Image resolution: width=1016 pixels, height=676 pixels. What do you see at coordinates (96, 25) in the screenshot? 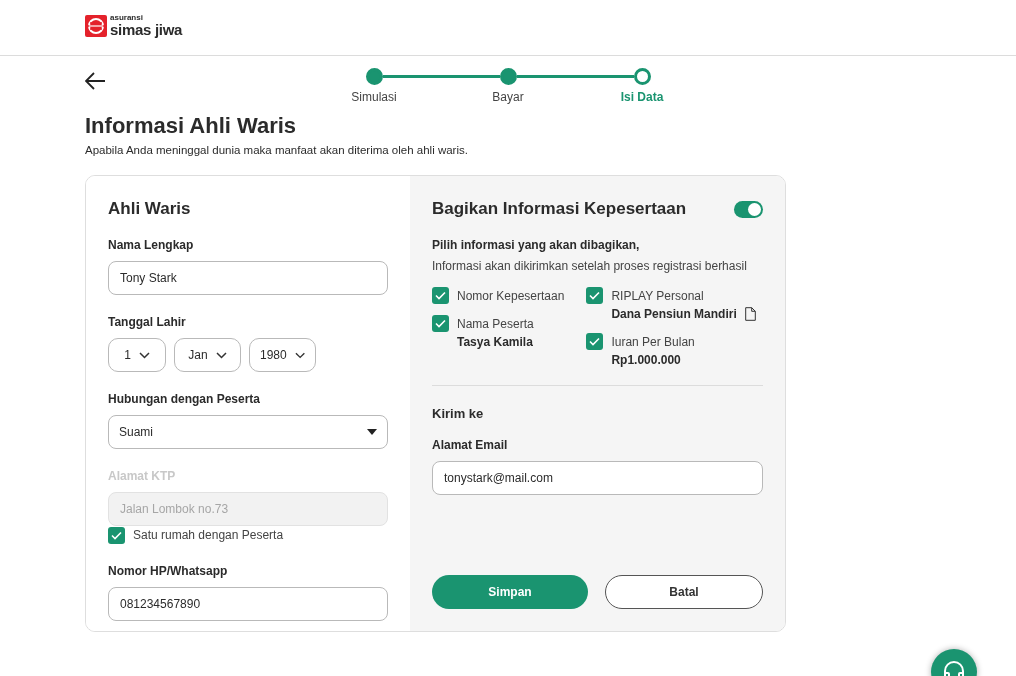
I see `logo-icon` at bounding box center [96, 25].